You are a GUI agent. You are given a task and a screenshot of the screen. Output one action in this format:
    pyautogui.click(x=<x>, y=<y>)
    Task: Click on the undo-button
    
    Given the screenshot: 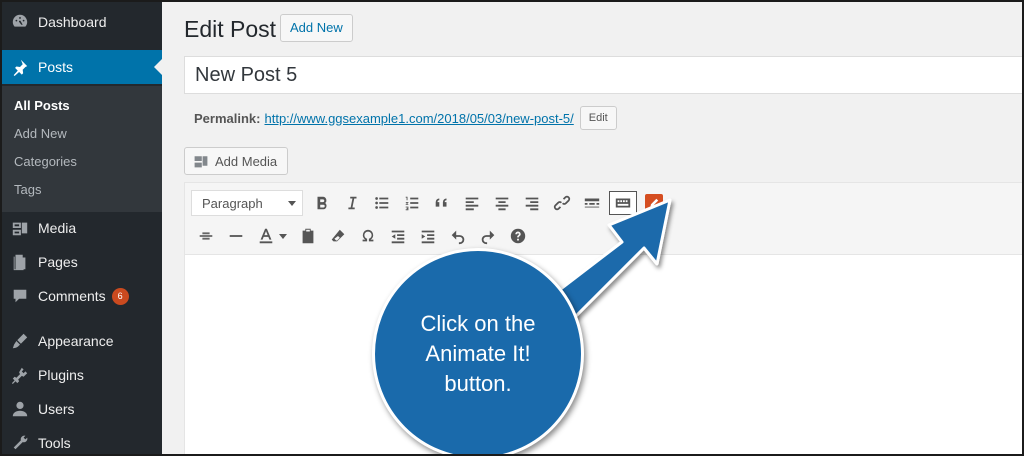 What is the action you would take?
    pyautogui.click(x=458, y=236)
    